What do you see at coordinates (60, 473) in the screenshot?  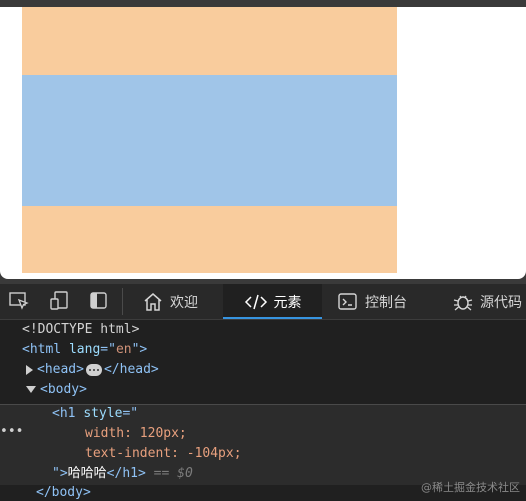 I see `h1-open-end: ">` at bounding box center [60, 473].